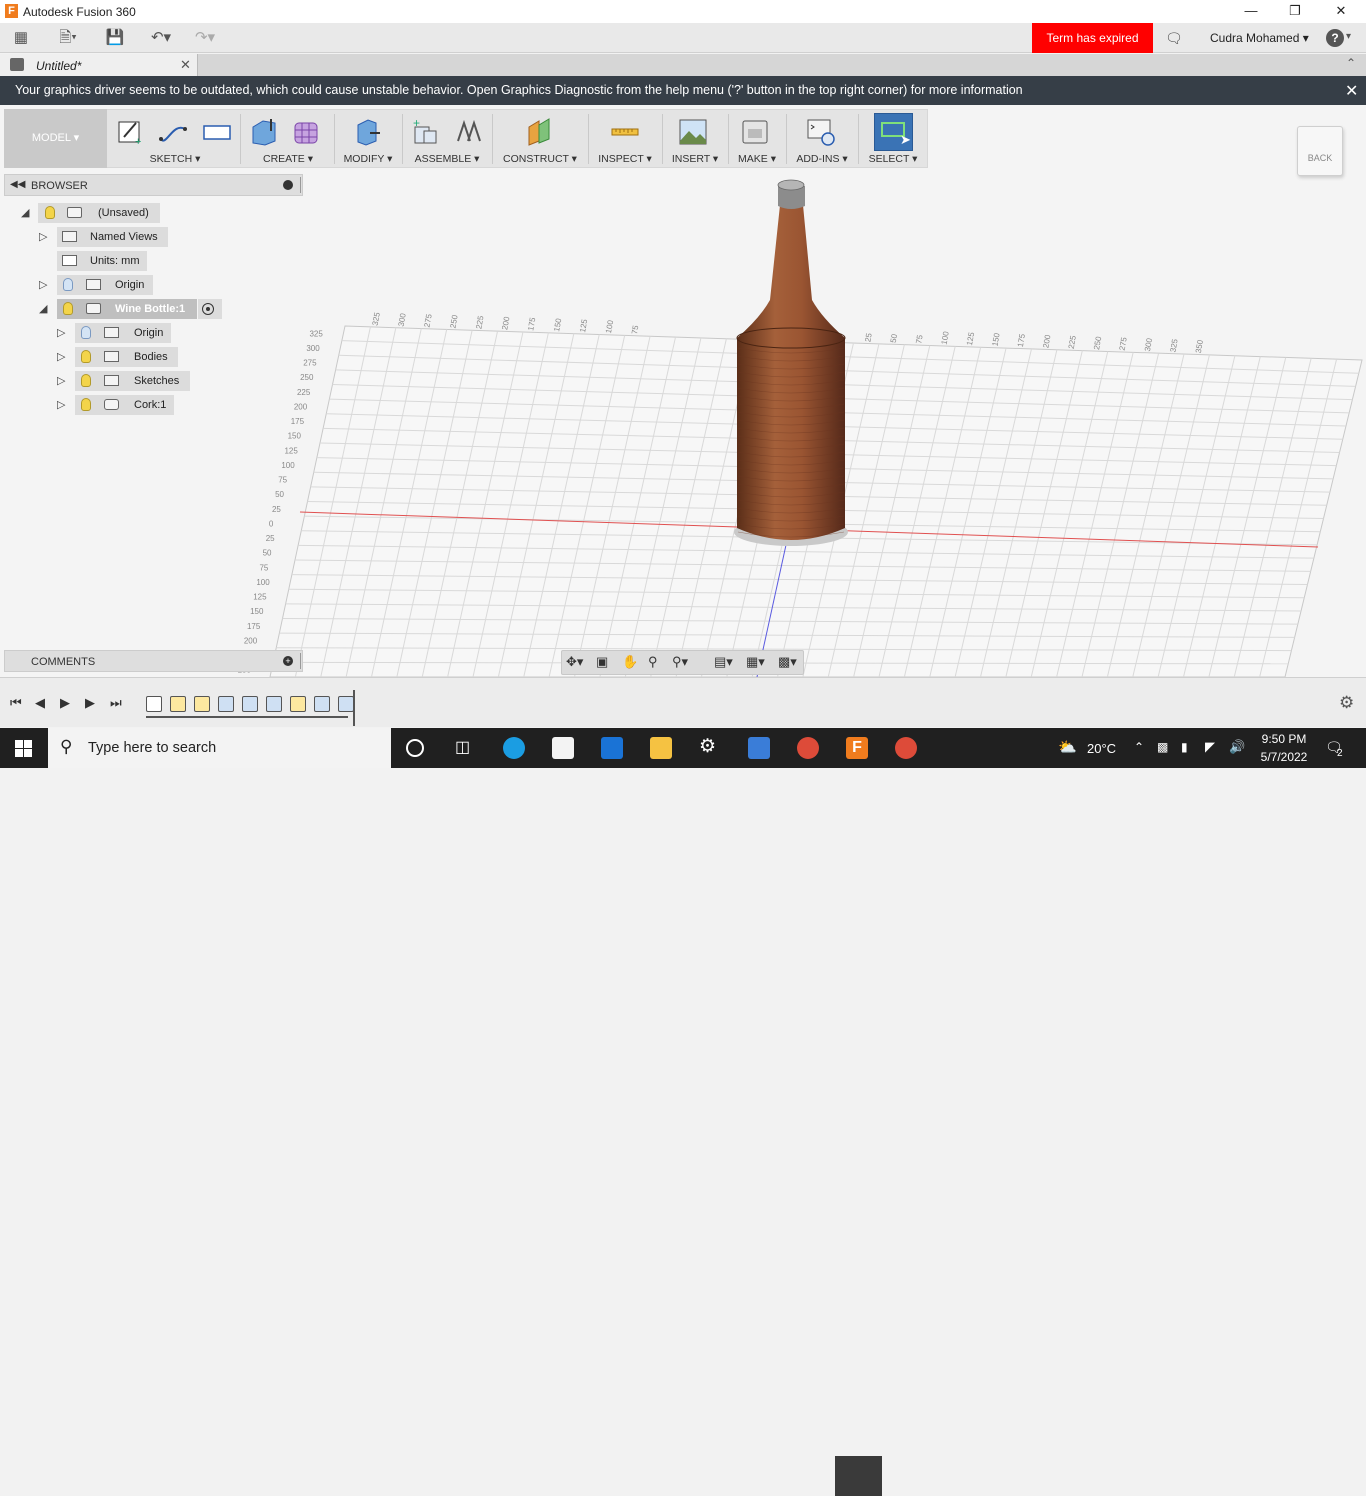  I want to click on extrude-icon, so click(264, 132).